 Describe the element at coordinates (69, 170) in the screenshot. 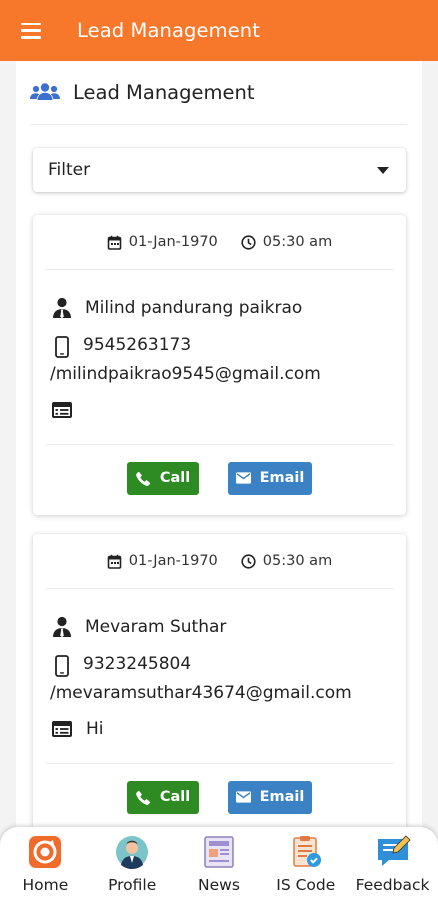

I see `filter-label: Filter` at that location.